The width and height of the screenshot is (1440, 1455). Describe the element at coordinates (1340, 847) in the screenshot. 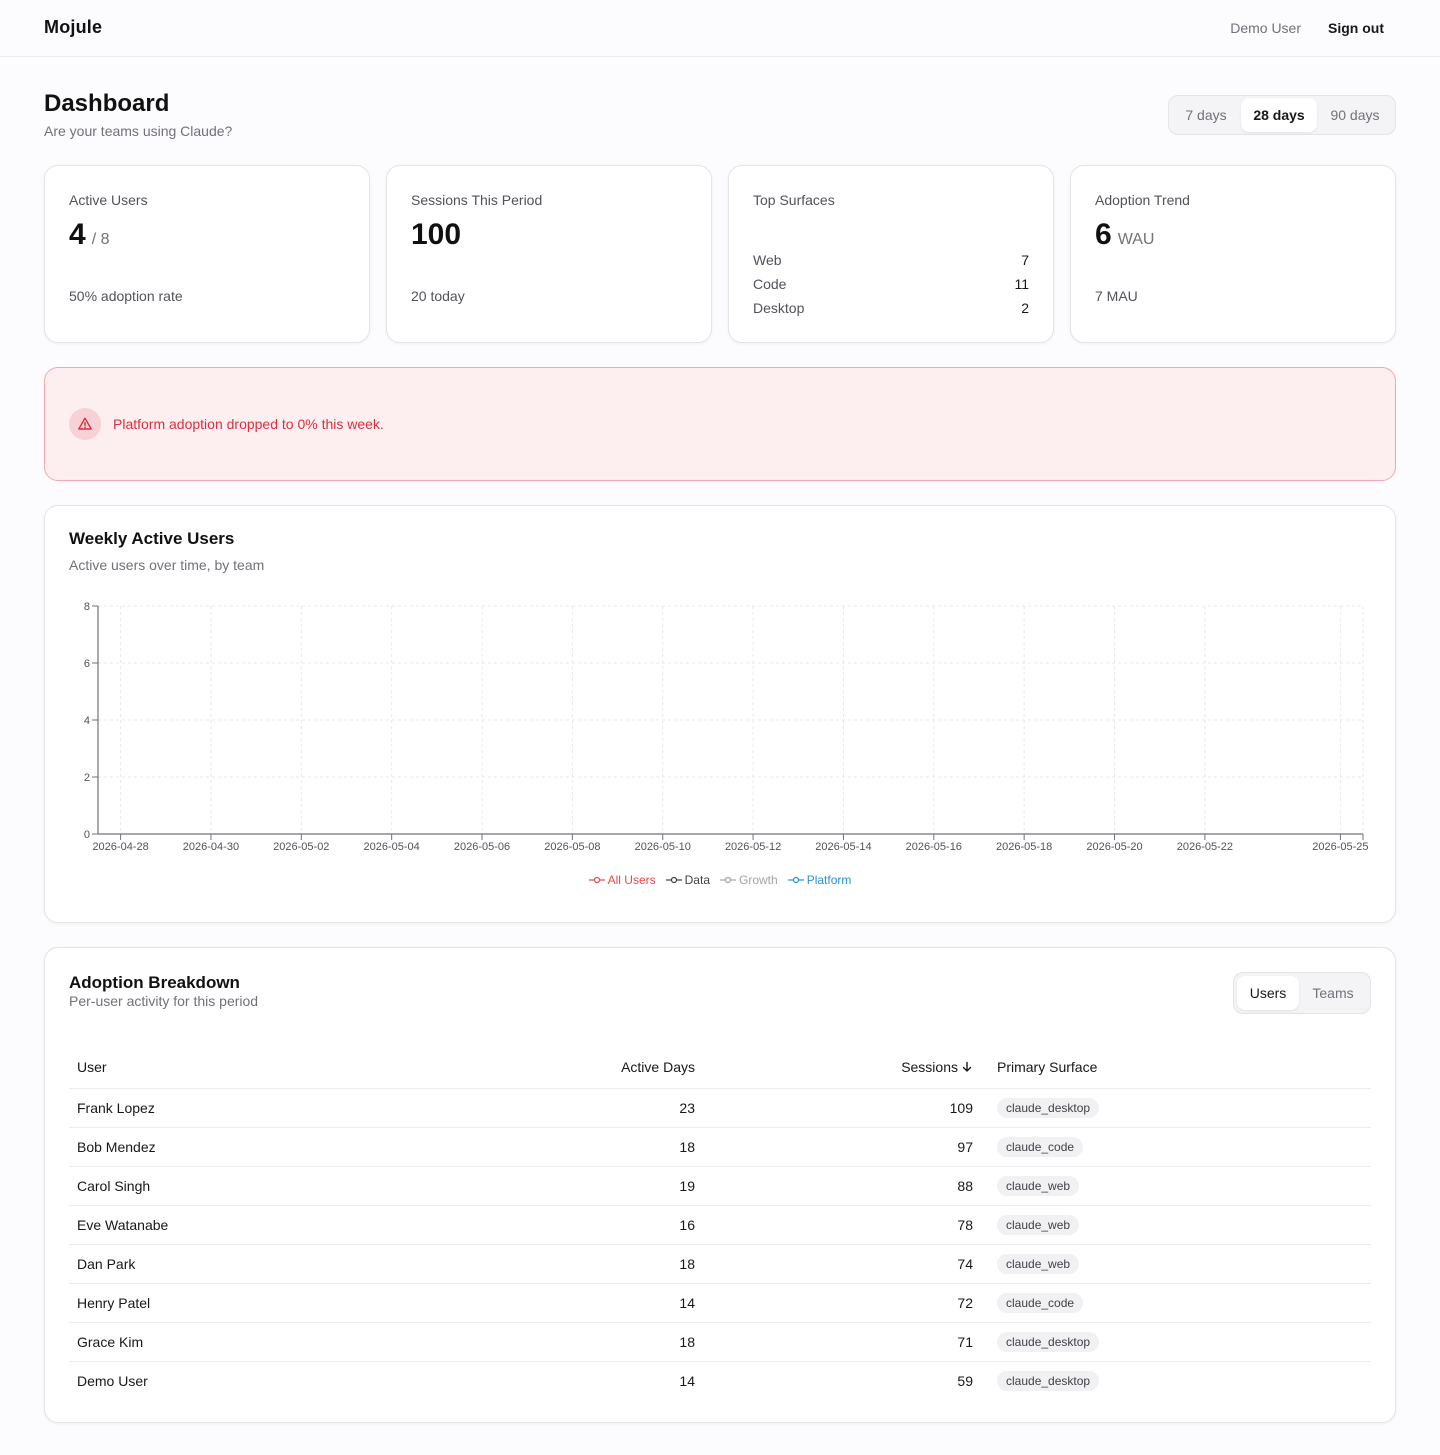

I see `x-tick-label: 2026-05-25` at that location.